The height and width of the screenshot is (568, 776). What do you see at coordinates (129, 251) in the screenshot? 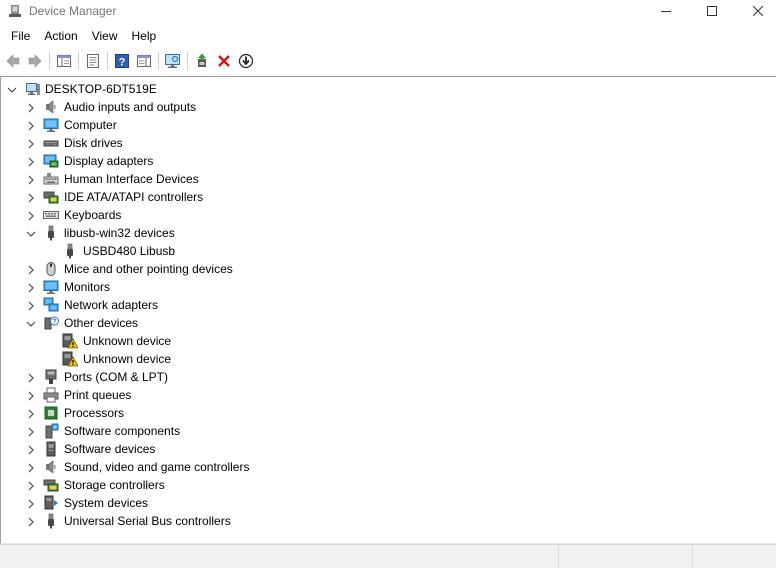
I see `tree-item-label: USBD480 Libusb` at bounding box center [129, 251].